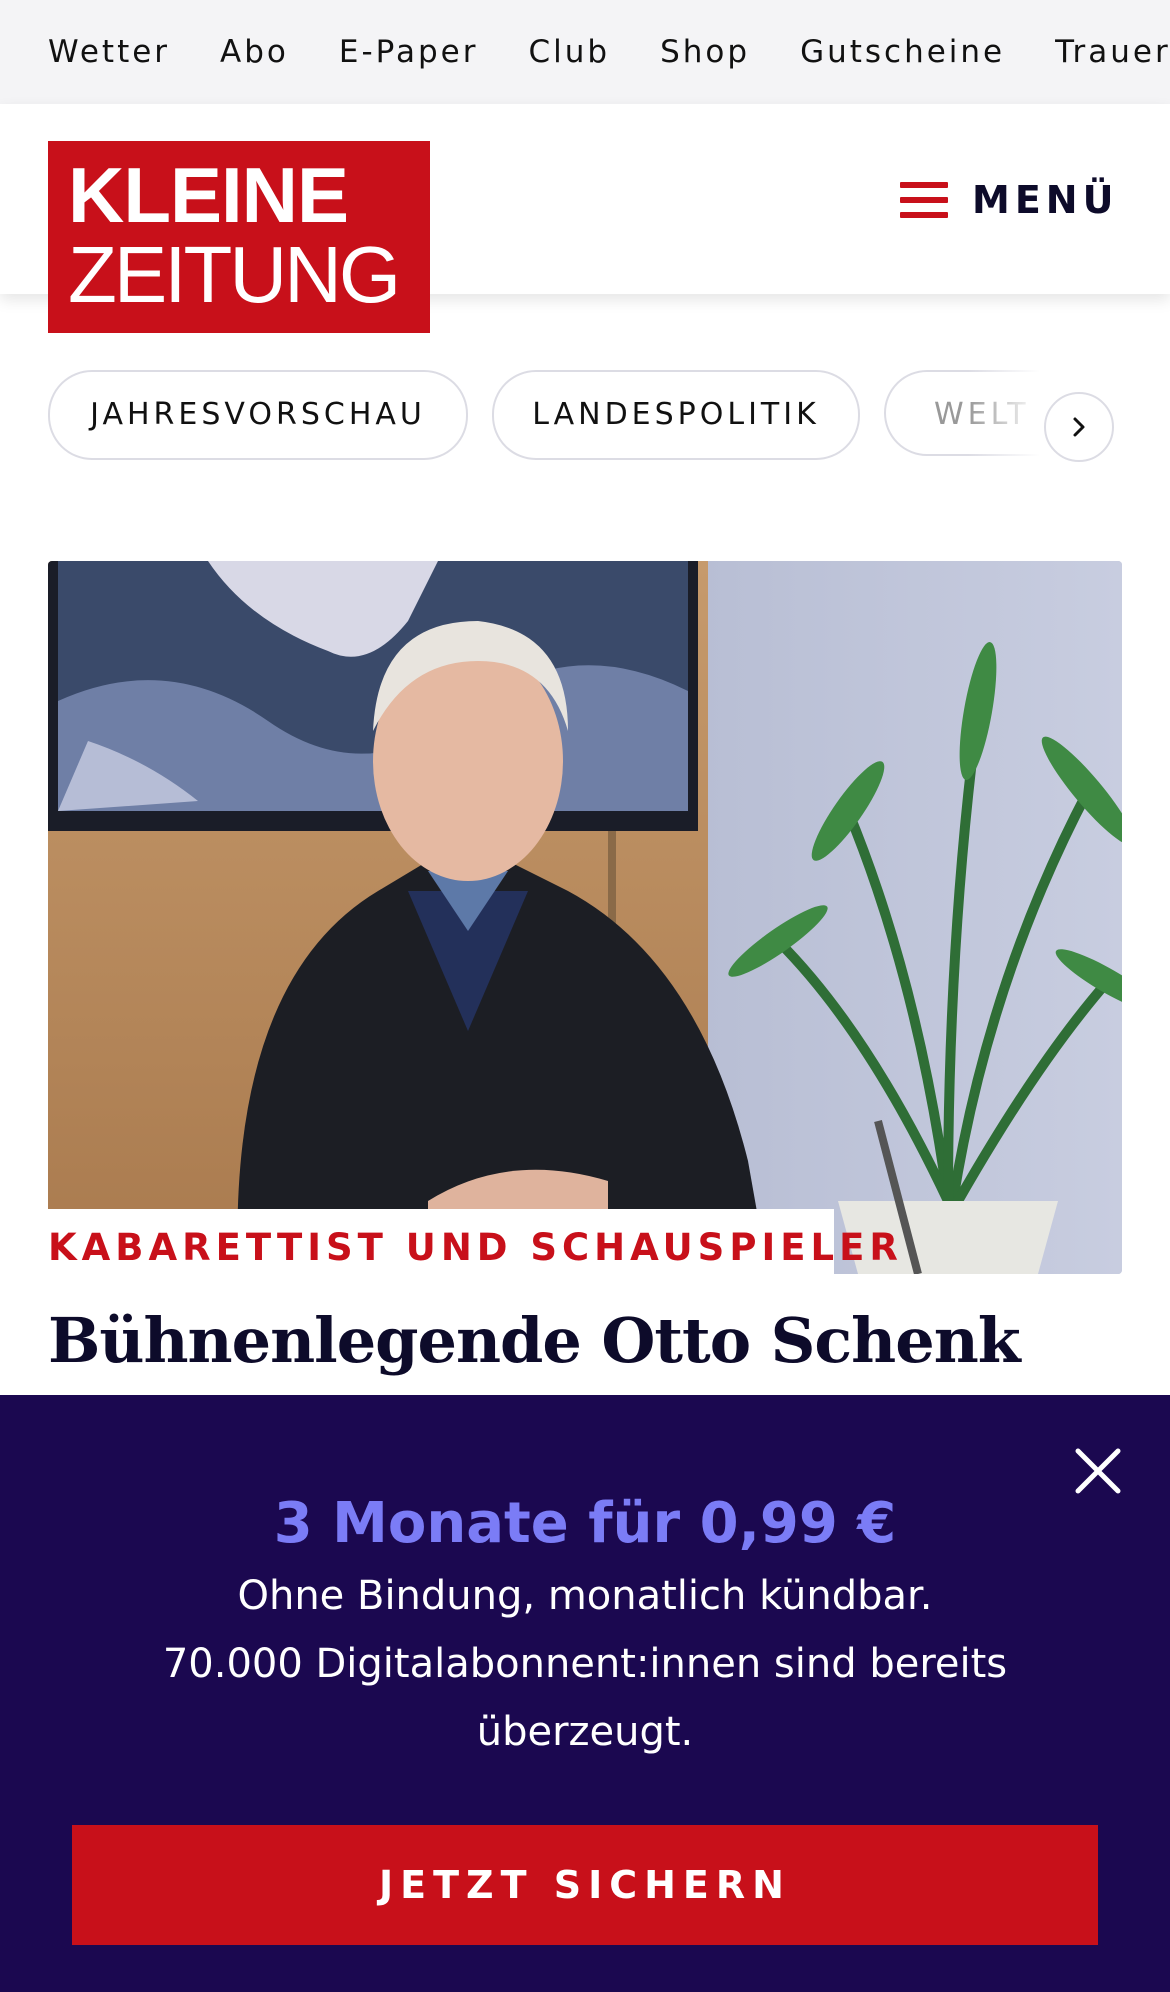  Describe the element at coordinates (1112, 52) in the screenshot. I see `top-nav-item-trauerportal: Trauerportal` at that location.